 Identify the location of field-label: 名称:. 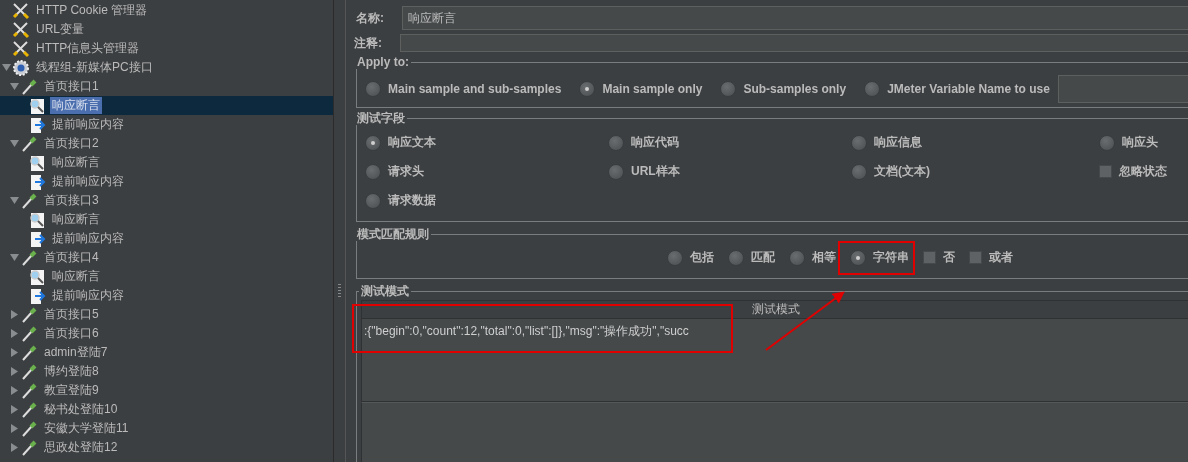
(370, 18).